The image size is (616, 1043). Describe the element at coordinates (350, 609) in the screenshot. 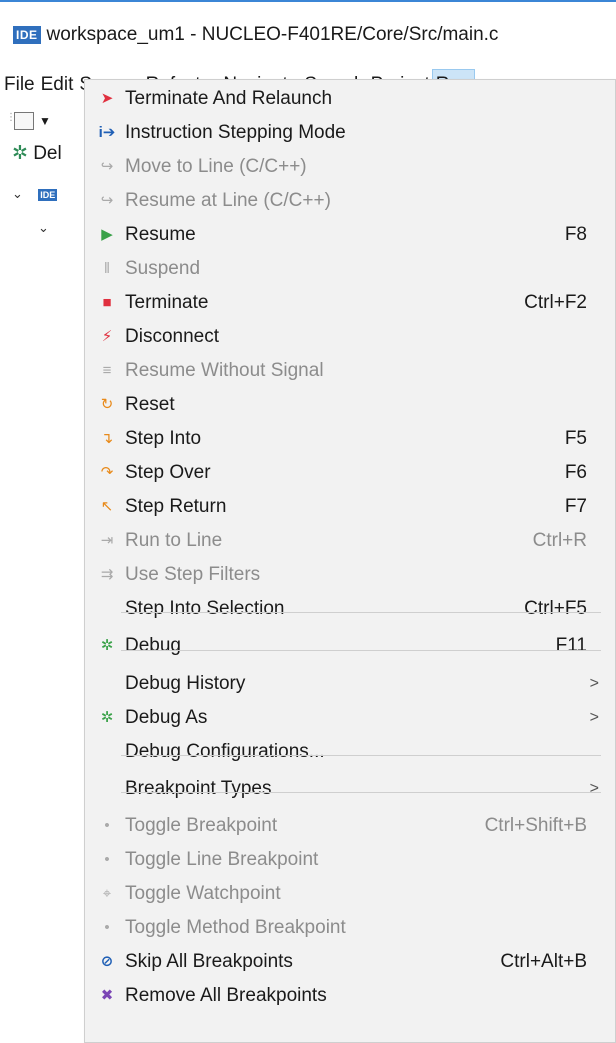

I see `menu-item-step-into-selection: Step Into Selection Ctrl+F5` at that location.